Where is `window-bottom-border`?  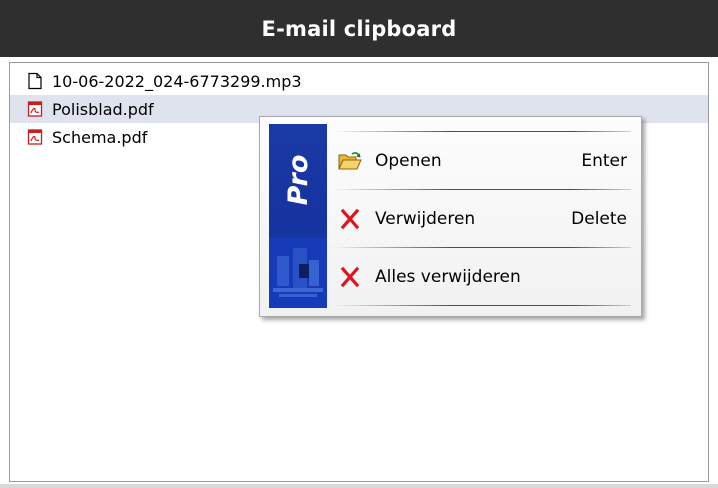 window-bottom-border is located at coordinates (359, 486).